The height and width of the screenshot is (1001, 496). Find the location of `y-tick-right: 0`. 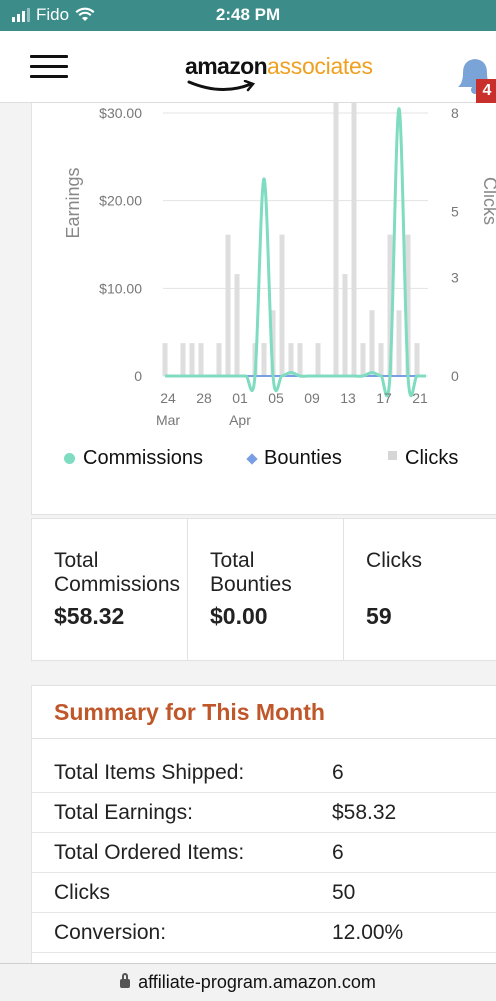

y-tick-right: 0 is located at coordinates (455, 376).